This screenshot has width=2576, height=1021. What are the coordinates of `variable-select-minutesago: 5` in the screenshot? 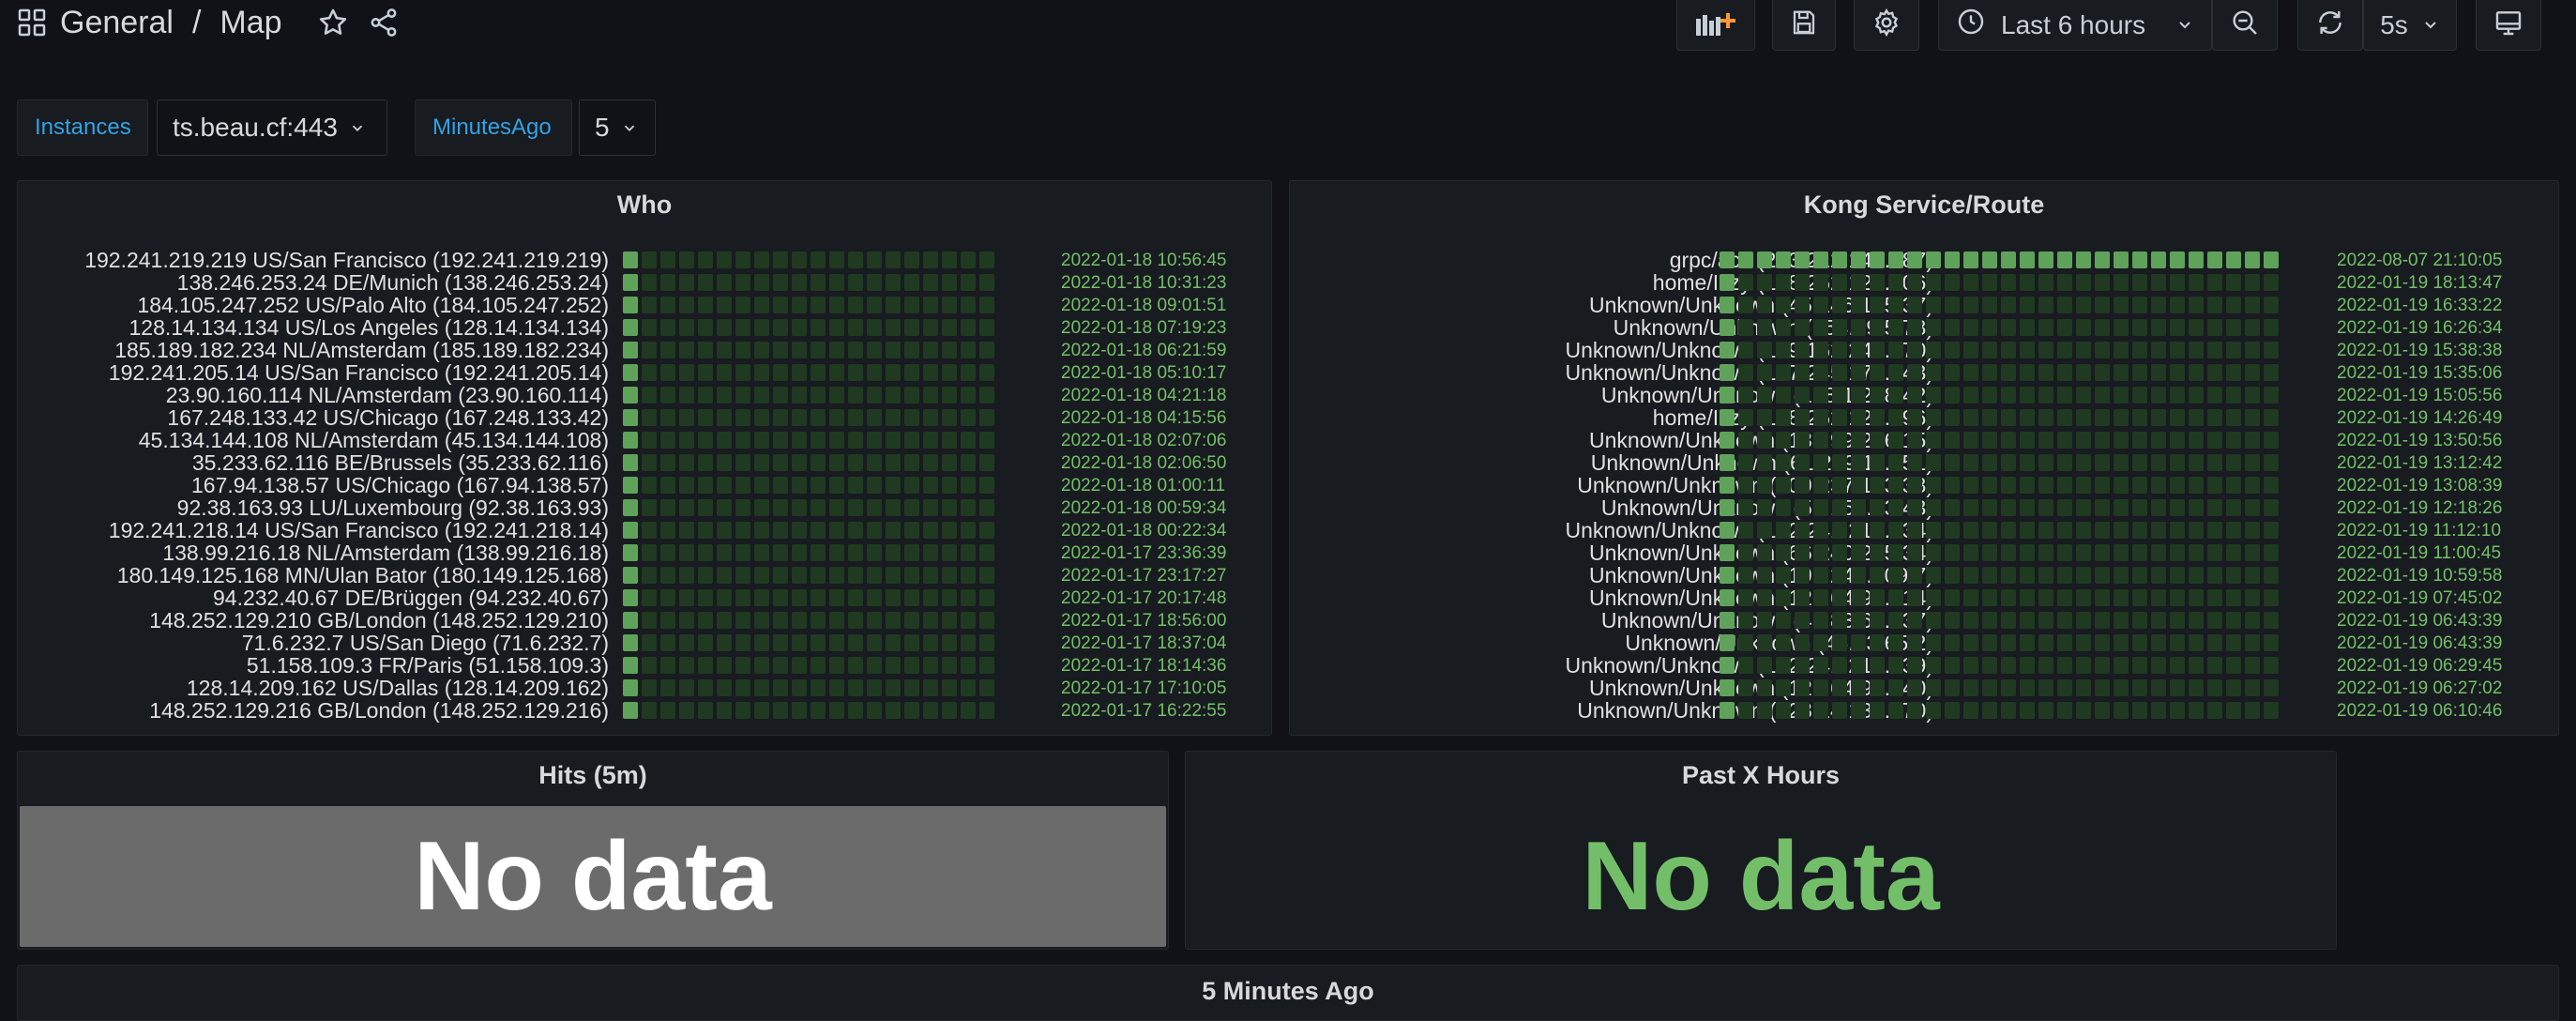 It's located at (617, 128).